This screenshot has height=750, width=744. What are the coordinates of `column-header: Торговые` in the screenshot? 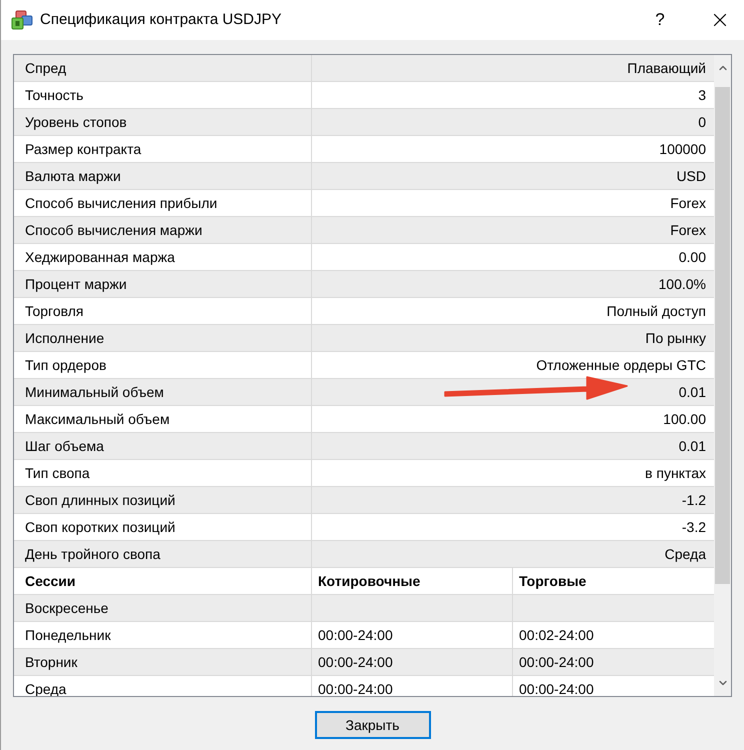 It's located at (553, 581).